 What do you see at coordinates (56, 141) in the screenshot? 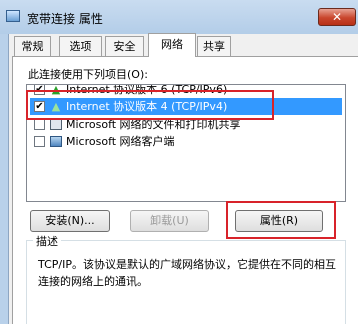
I see `network-client-icon` at bounding box center [56, 141].